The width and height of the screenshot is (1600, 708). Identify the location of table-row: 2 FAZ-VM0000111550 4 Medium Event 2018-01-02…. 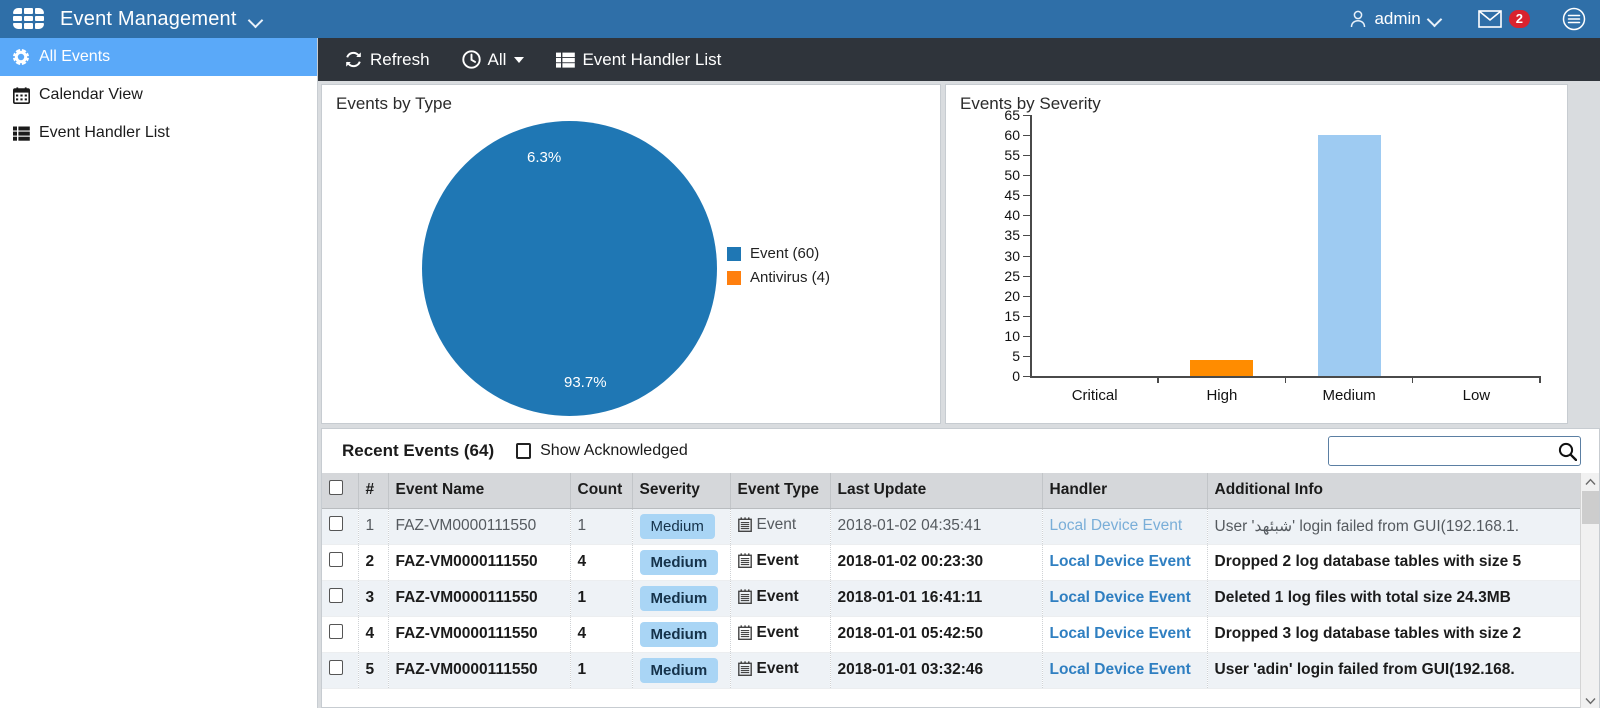
(952, 562).